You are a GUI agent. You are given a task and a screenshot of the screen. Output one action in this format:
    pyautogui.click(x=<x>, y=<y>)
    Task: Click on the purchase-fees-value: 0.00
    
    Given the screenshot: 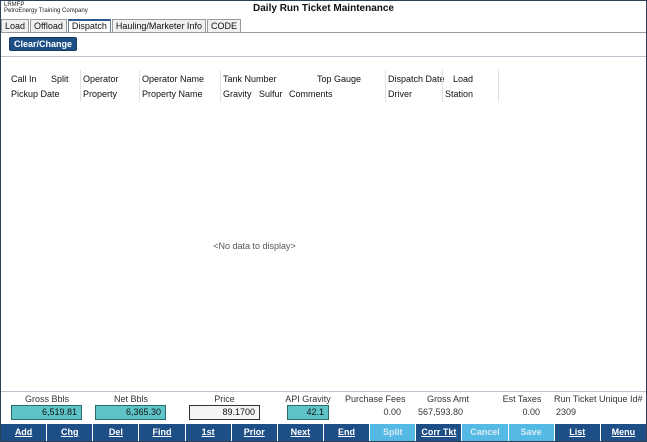 What is the action you would take?
    pyautogui.click(x=392, y=412)
    